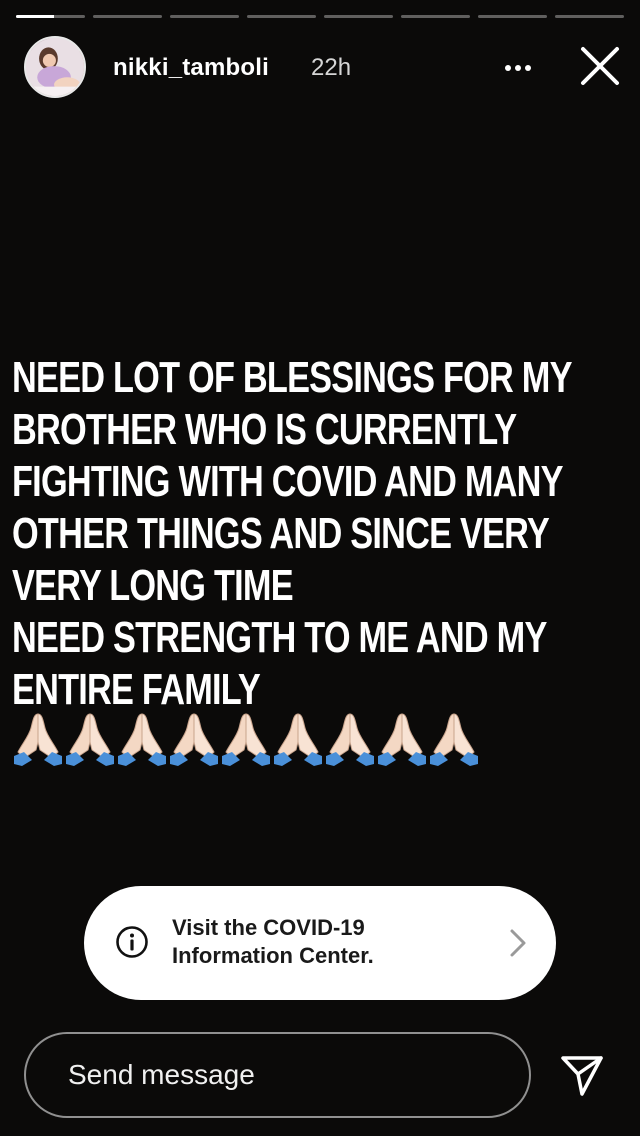 This screenshot has width=640, height=1136. I want to click on close-icon, so click(600, 66).